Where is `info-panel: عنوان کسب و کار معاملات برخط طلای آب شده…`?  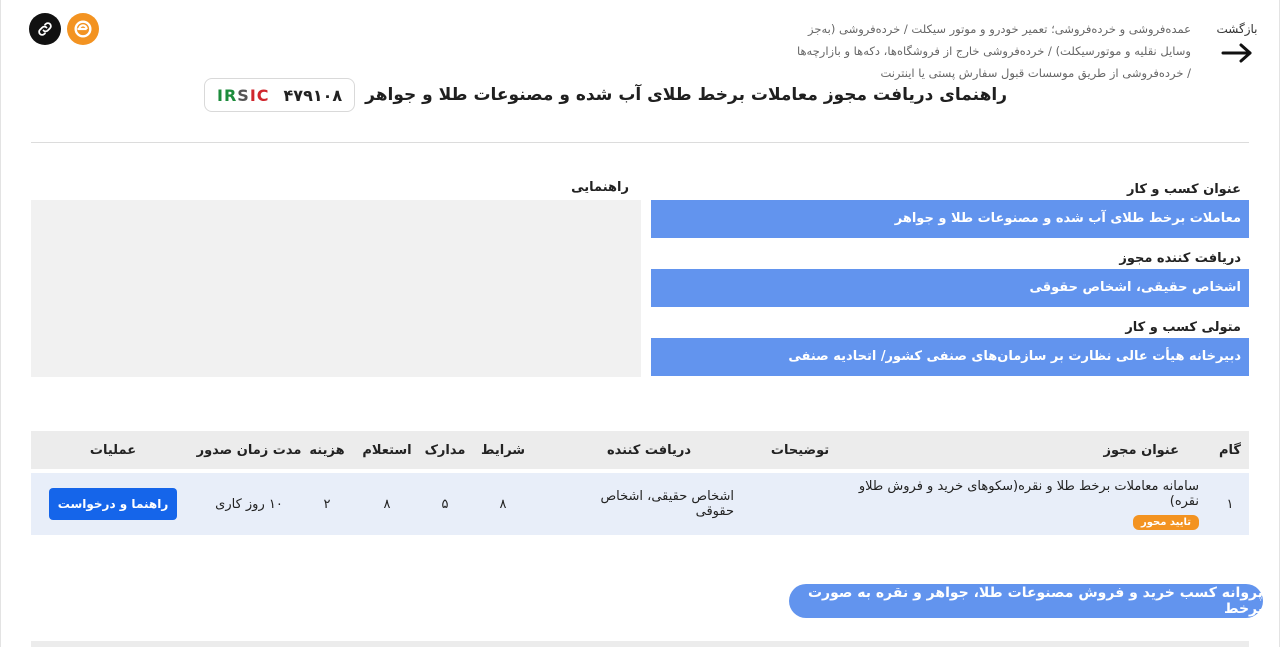
info-panel: عنوان کسب و کار معاملات برخط طلای آب شده… is located at coordinates (950, 283).